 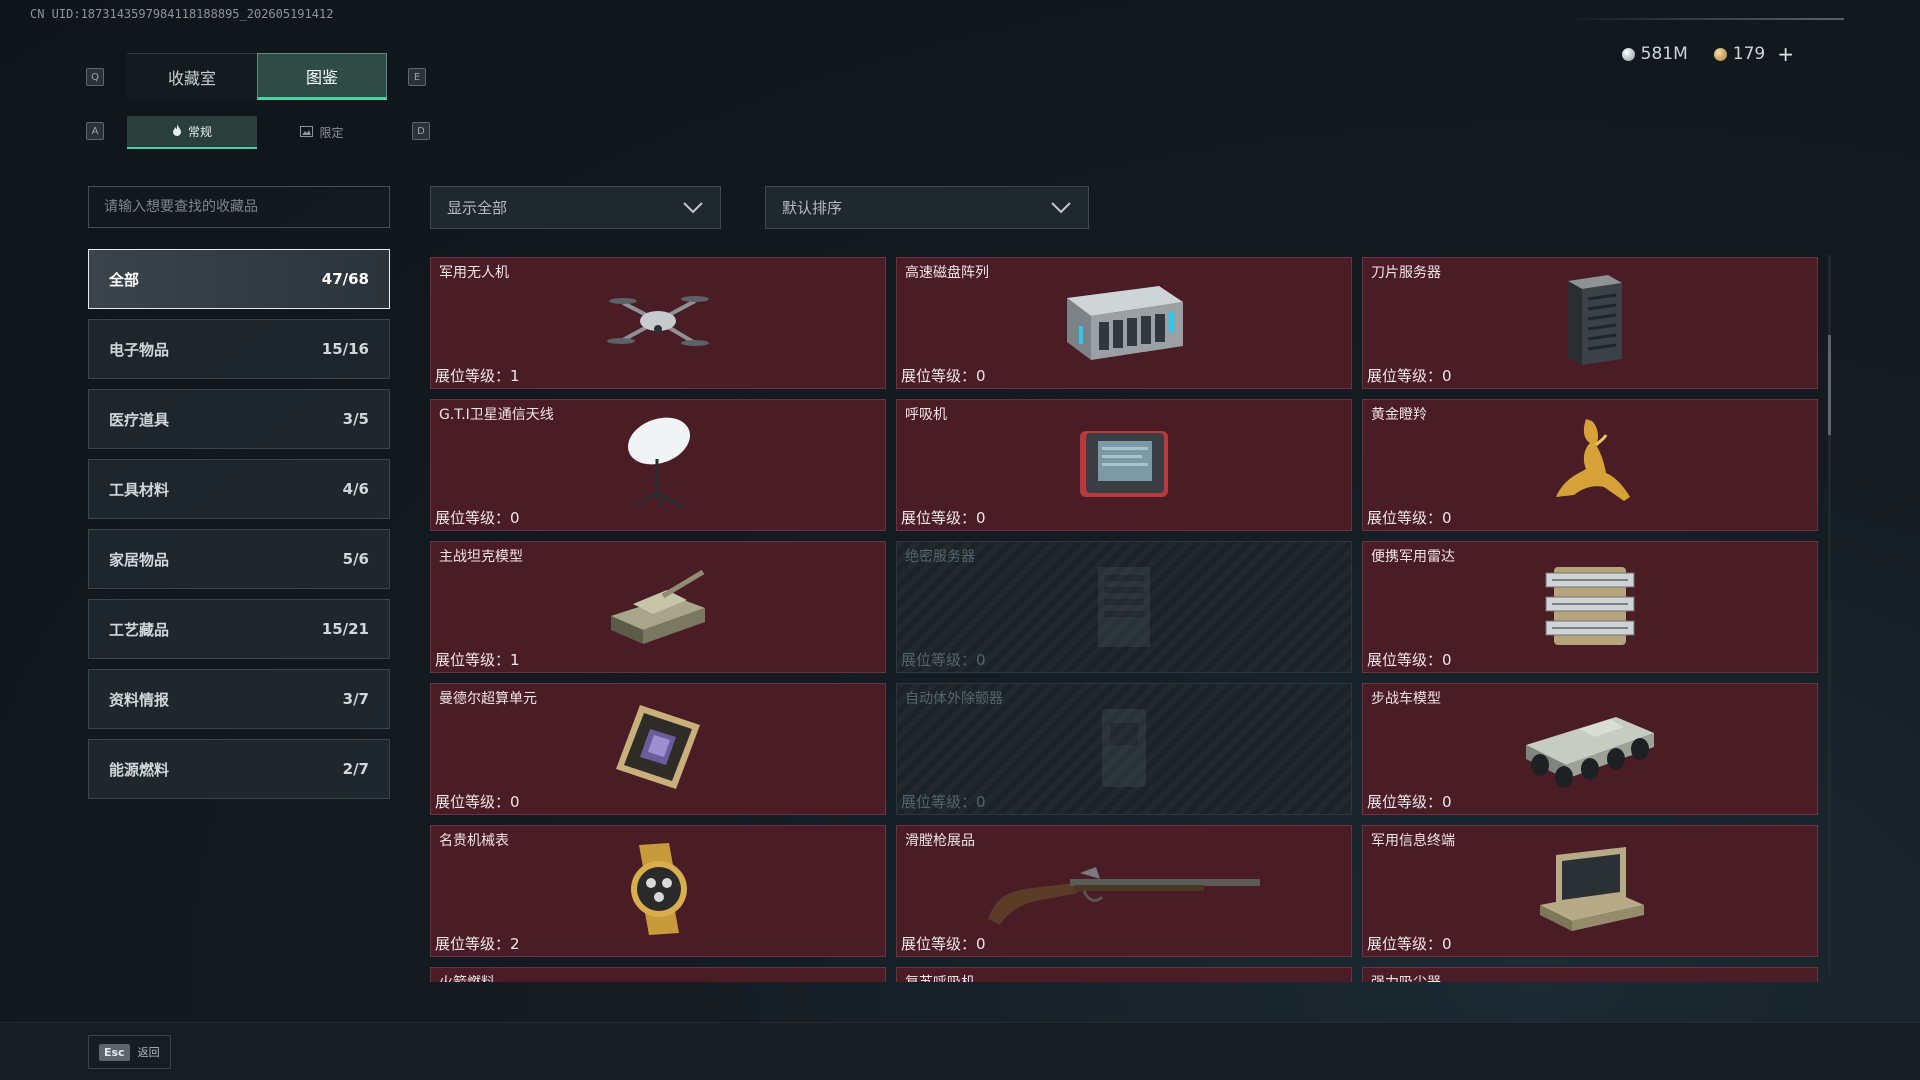 I want to click on subtab-limited: 限定, so click(x=322, y=132).